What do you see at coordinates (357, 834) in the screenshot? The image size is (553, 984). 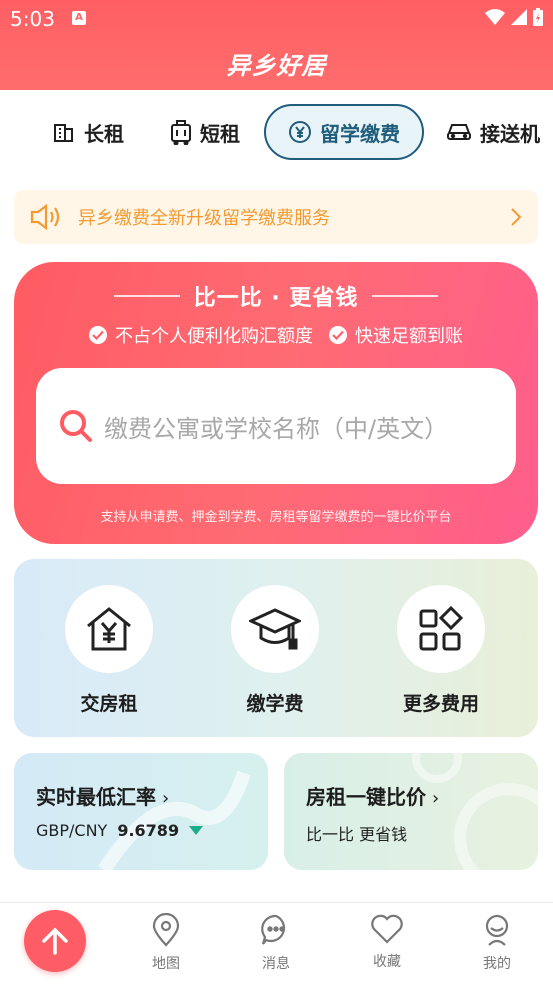 I see `card-subtitle: 比一比 更省钱` at bounding box center [357, 834].